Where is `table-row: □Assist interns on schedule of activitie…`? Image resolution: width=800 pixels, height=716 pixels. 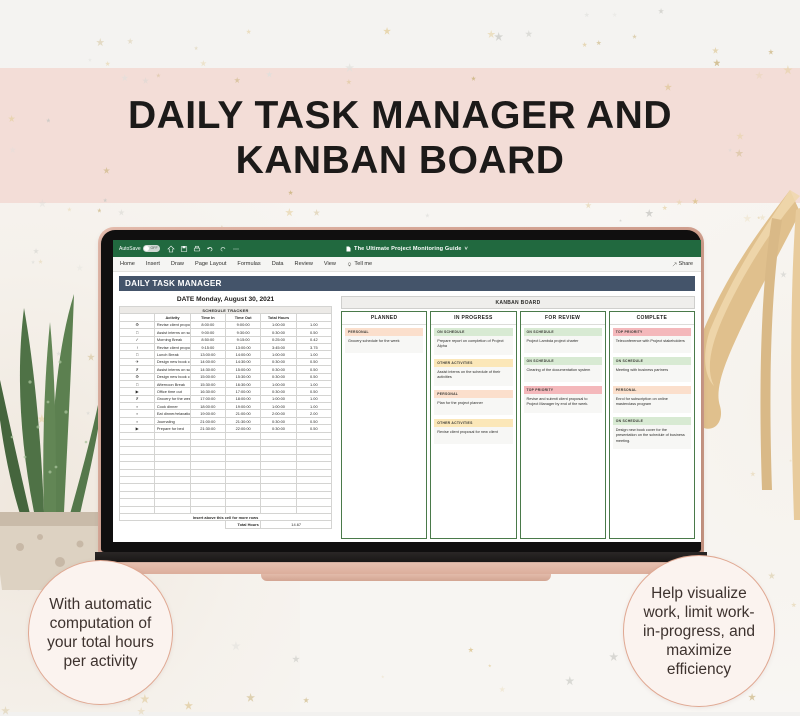 table-row: □Assist interns on schedule of activitie… is located at coordinates (225, 332).